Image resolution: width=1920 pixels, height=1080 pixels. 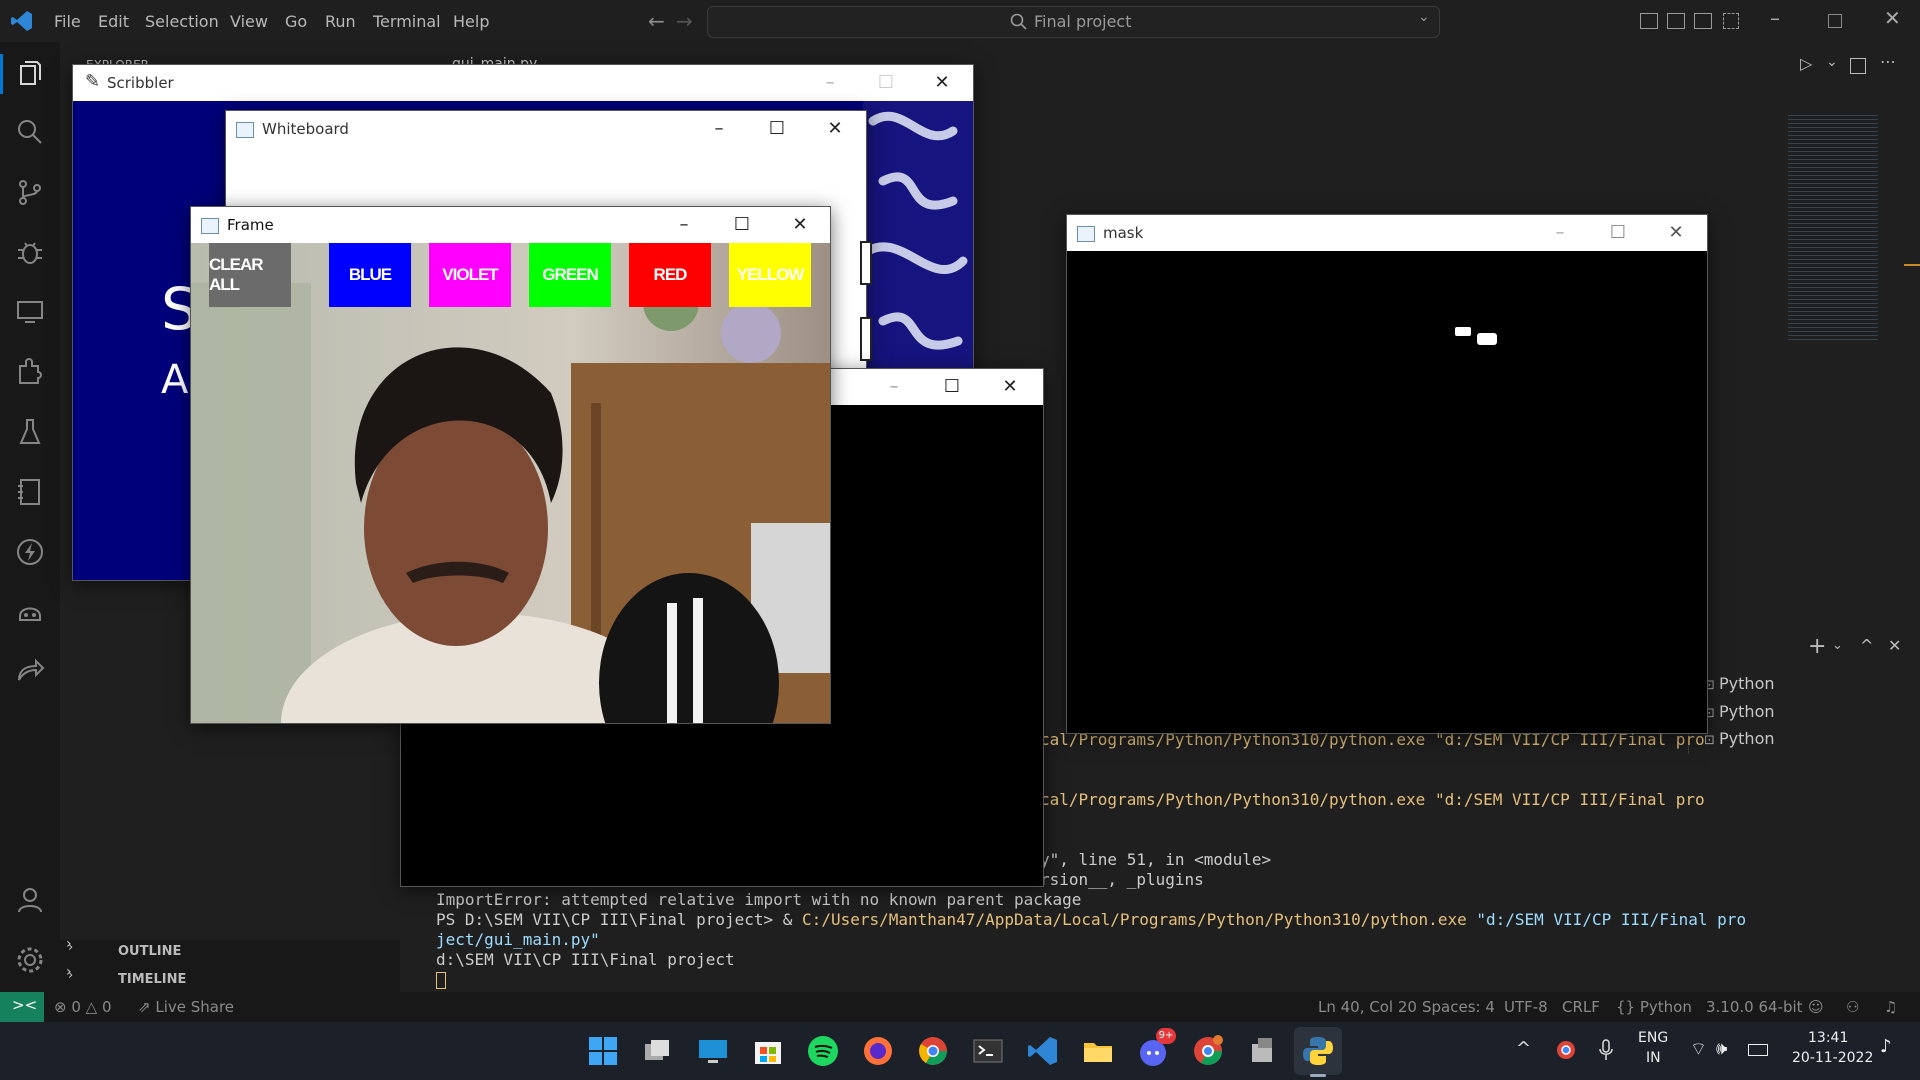 I want to click on feedback-icon: ⚇, so click(x=1852, y=1007).